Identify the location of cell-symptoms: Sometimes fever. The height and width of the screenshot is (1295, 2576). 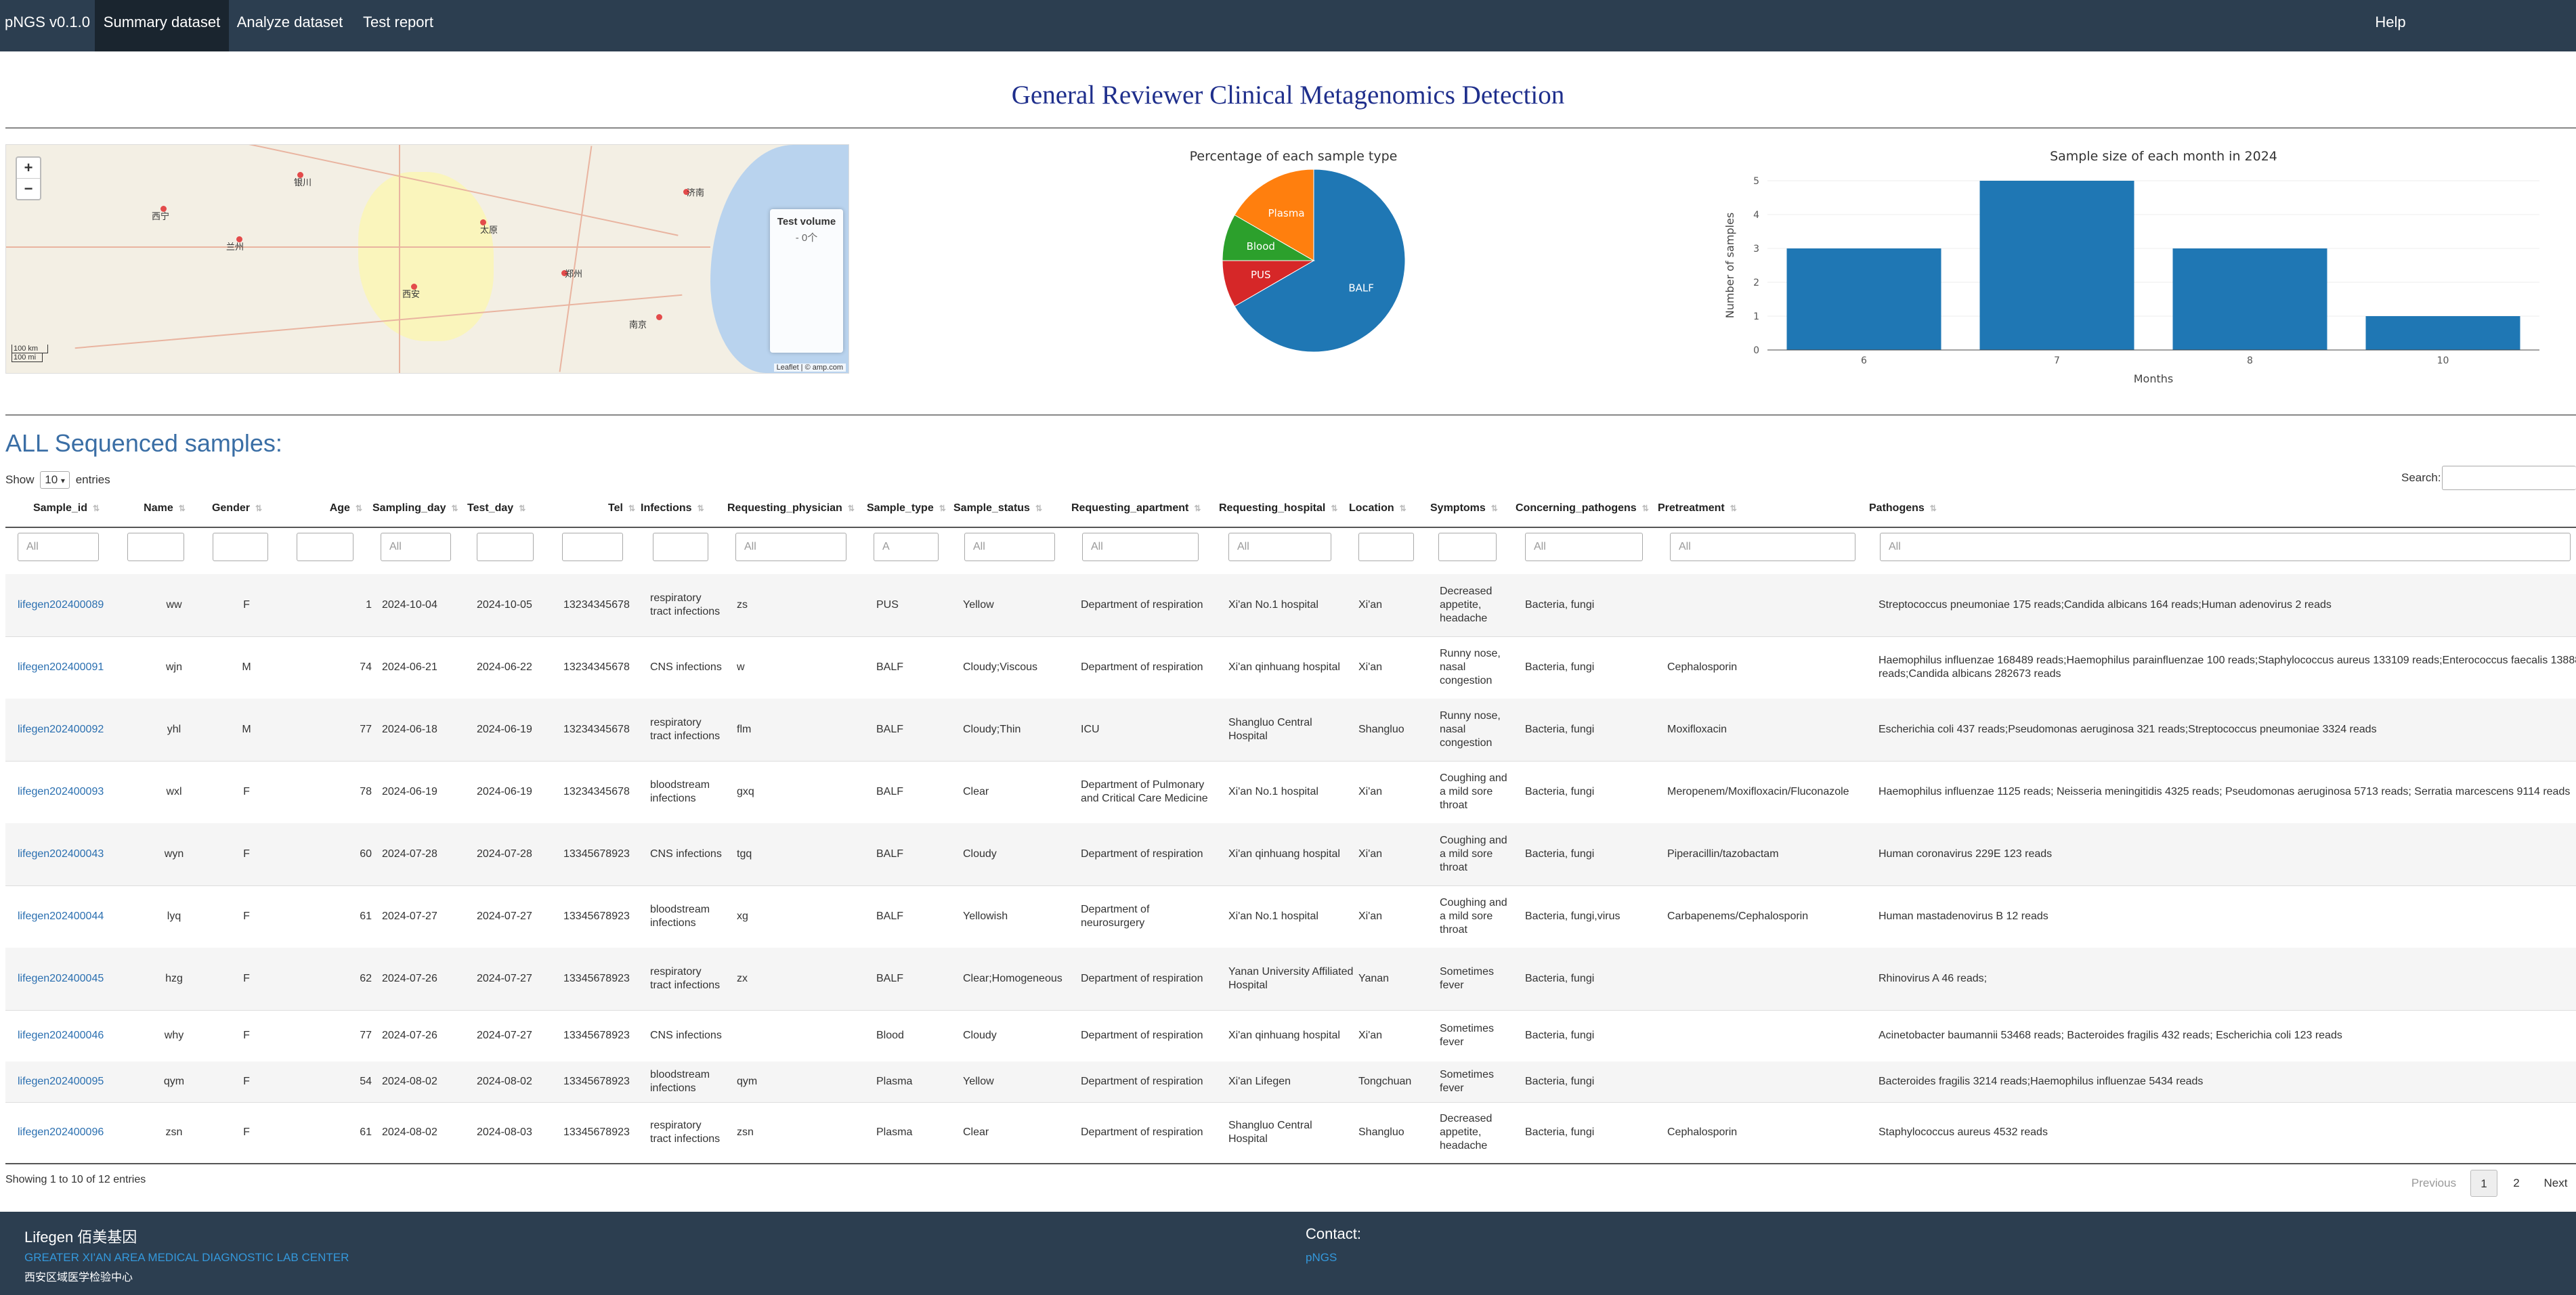
(1467, 1081).